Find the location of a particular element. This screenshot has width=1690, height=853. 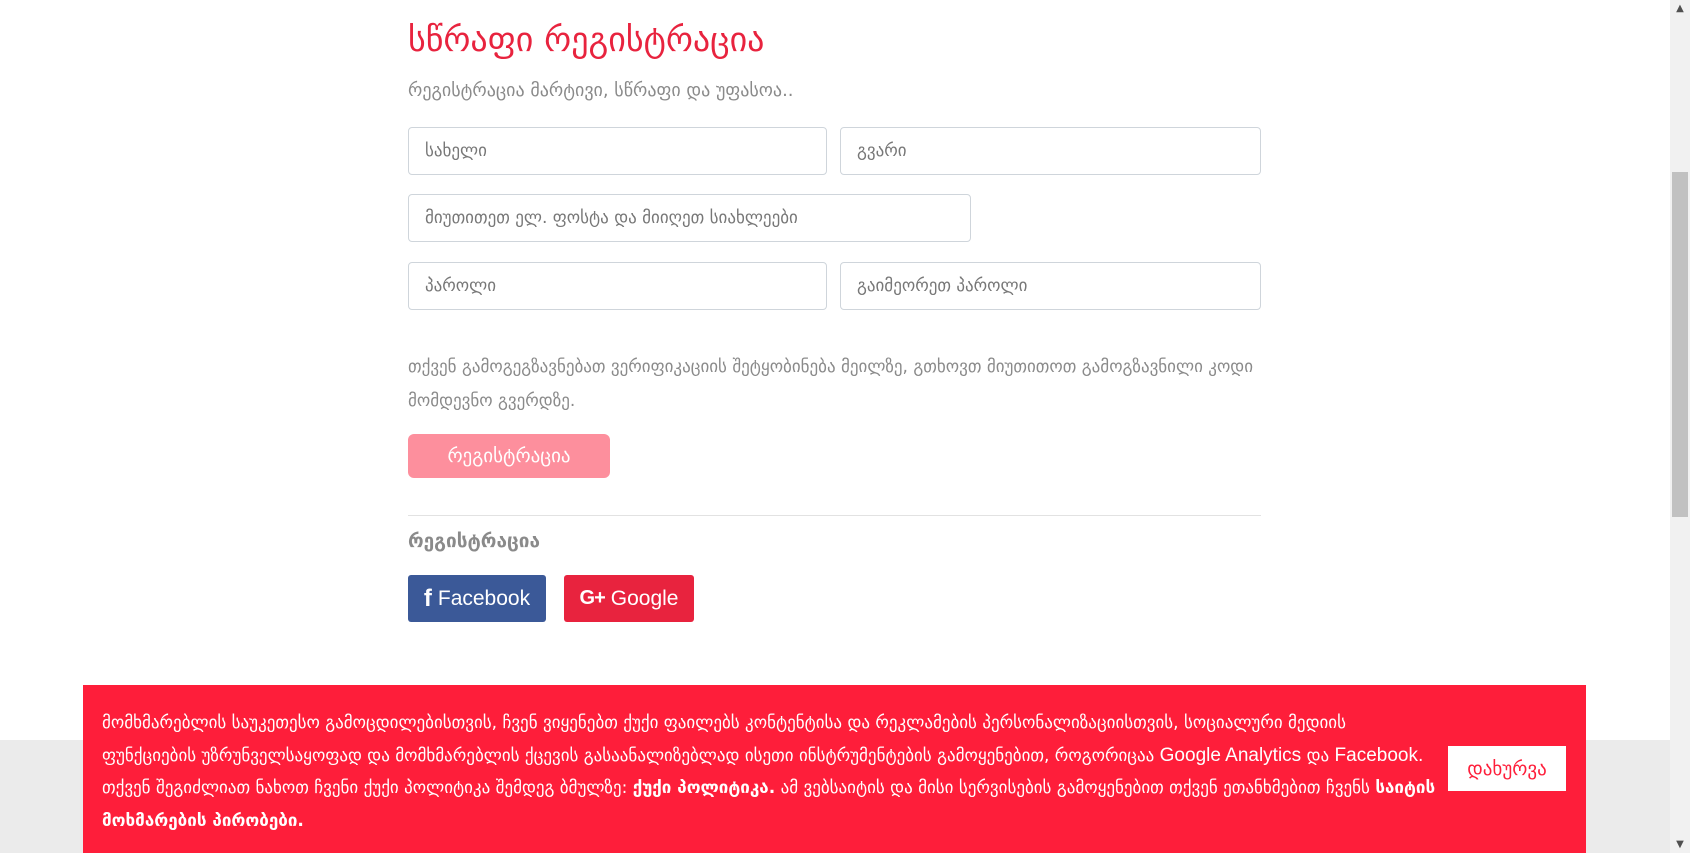

password-input is located at coordinates (617, 286).